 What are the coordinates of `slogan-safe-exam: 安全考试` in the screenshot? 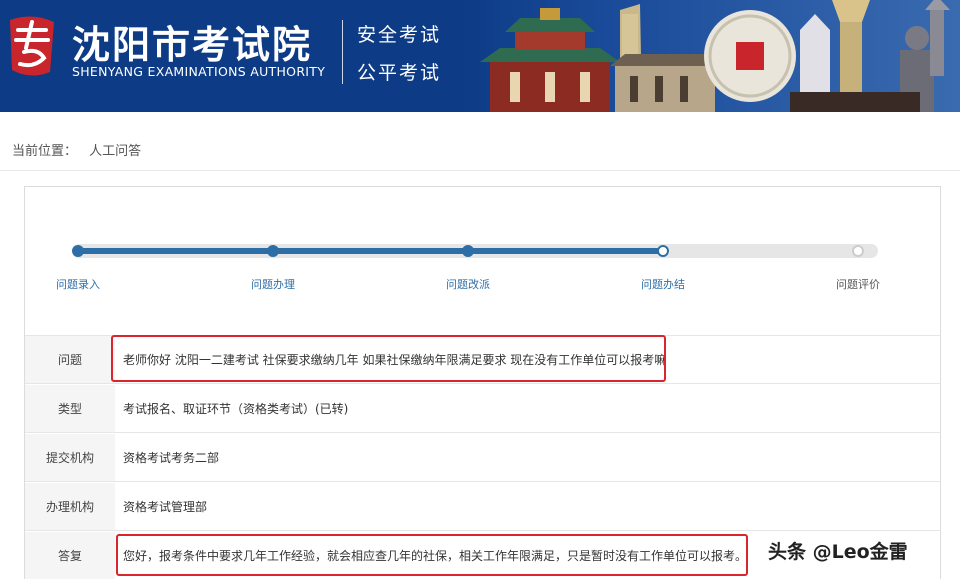 It's located at (399, 35).